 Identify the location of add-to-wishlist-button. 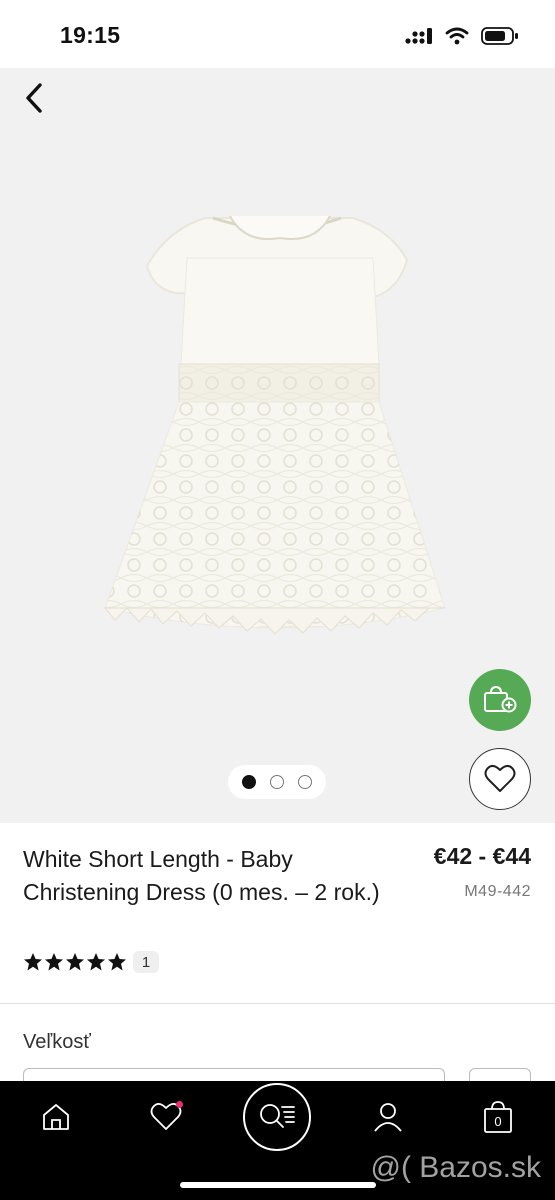
(500, 779).